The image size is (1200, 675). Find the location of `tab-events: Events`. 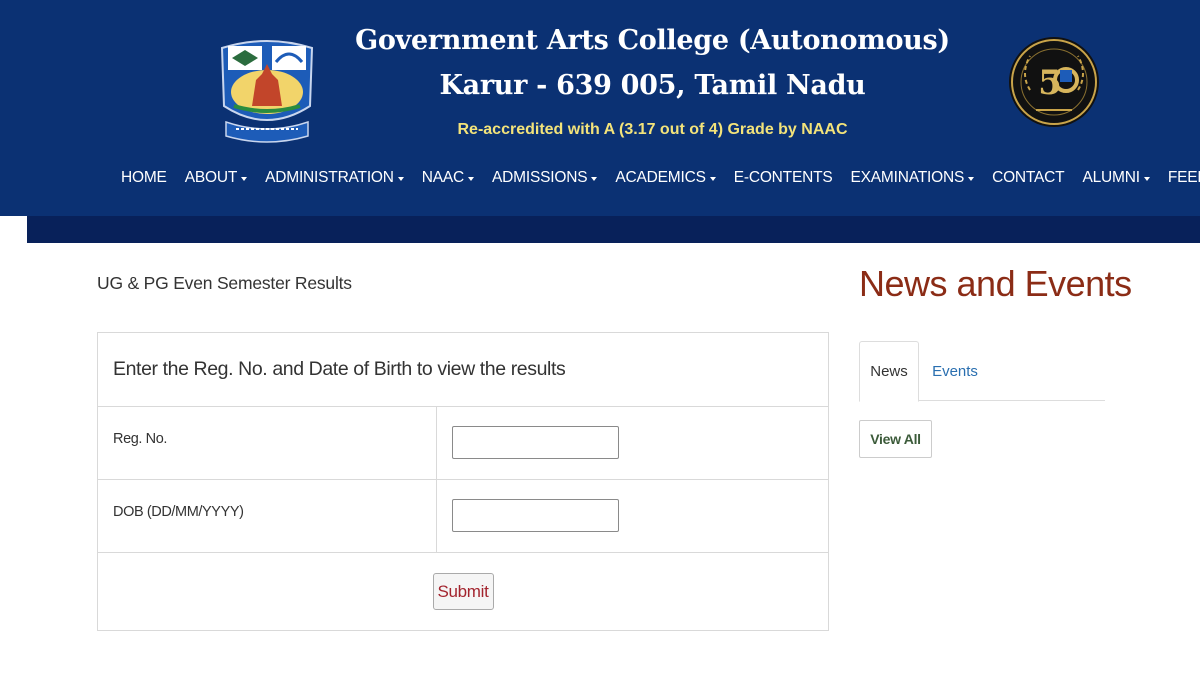

tab-events: Events is located at coordinates (955, 371).